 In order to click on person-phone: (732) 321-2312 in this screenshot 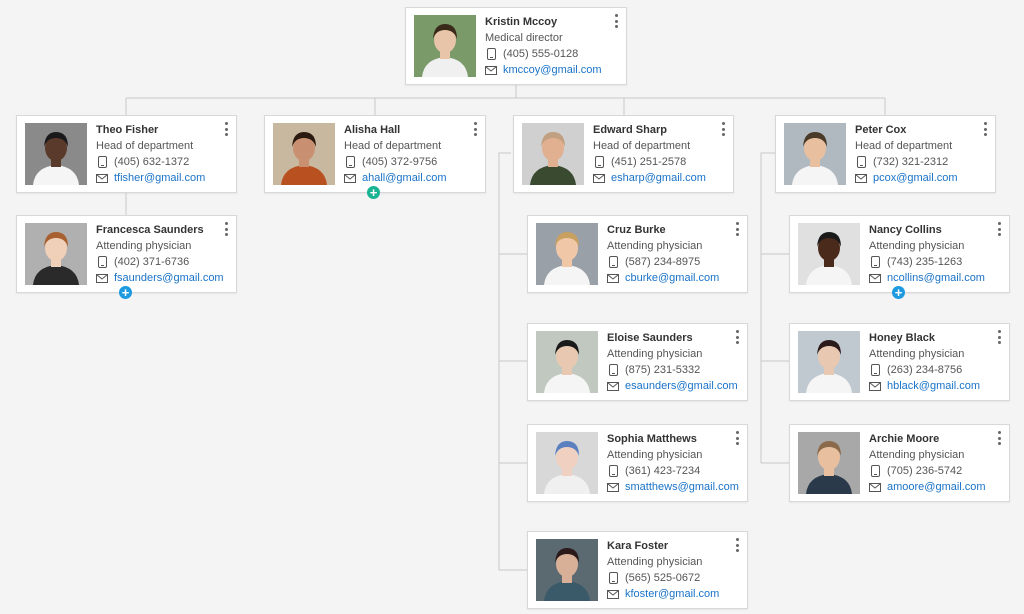, I will do `click(910, 162)`.